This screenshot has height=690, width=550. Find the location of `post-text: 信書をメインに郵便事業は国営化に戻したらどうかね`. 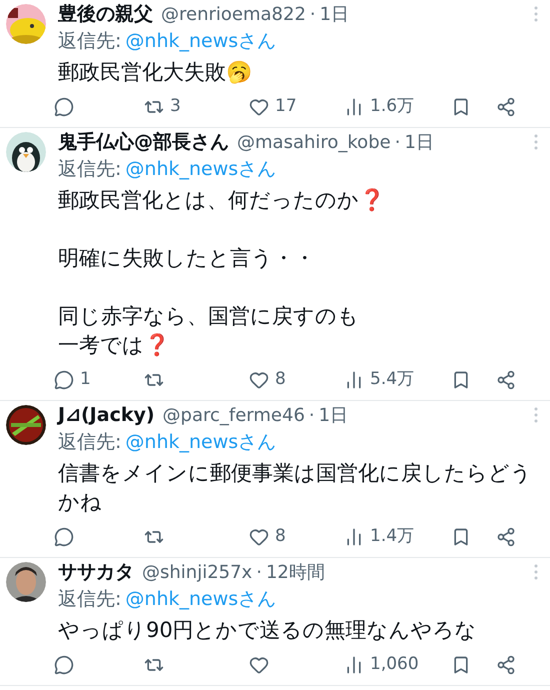

post-text: 信書をメインに郵便事業は国営化に戻したらどうかね is located at coordinates (295, 488).